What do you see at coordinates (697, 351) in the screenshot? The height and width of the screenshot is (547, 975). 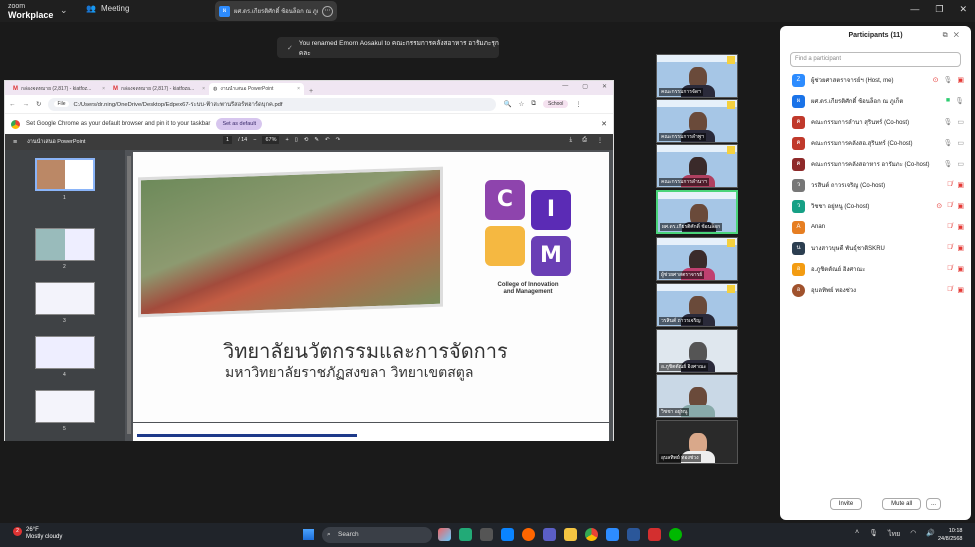 I see `video-tile: อ.ภูชิตตัณย์ อิงศาณะ` at bounding box center [697, 351].